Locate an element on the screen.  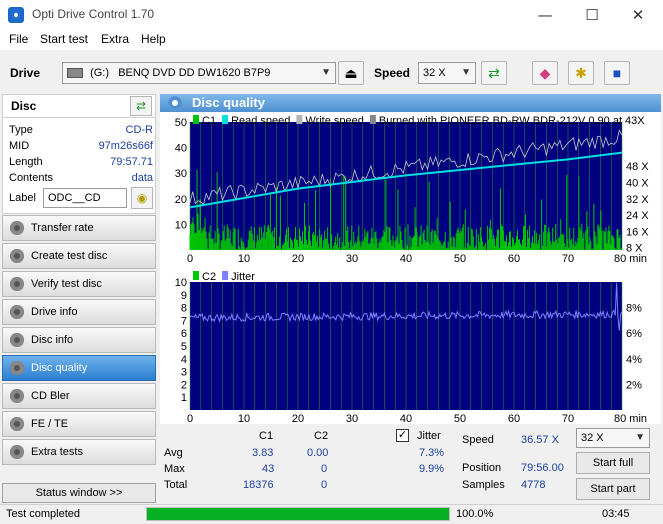
disc-length-value: 79:57.71 is located at coordinates (131, 162).